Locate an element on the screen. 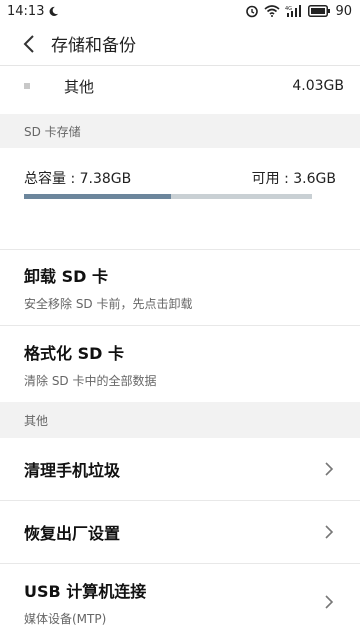 The image size is (360, 640). total-capacity: 总容量 : 7.38GB is located at coordinates (78, 179).